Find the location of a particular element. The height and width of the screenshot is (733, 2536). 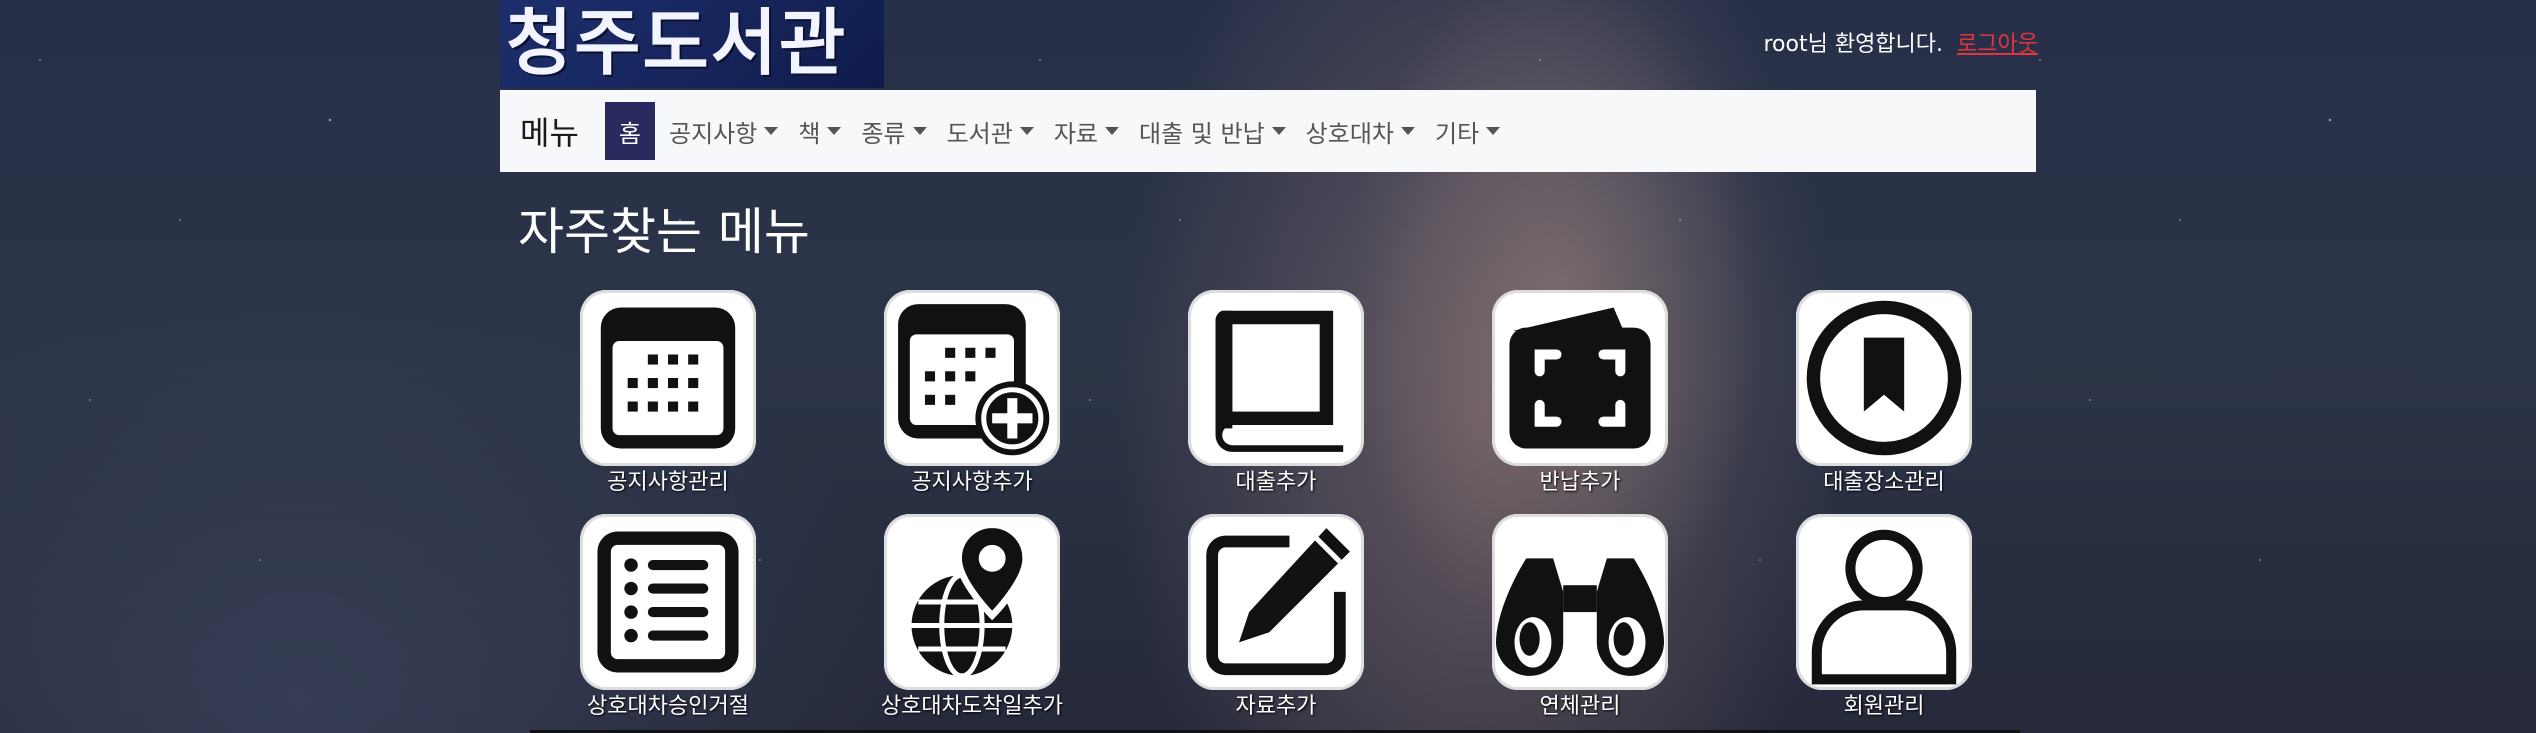

nav-item-library: 도서관 is located at coordinates (990, 131).